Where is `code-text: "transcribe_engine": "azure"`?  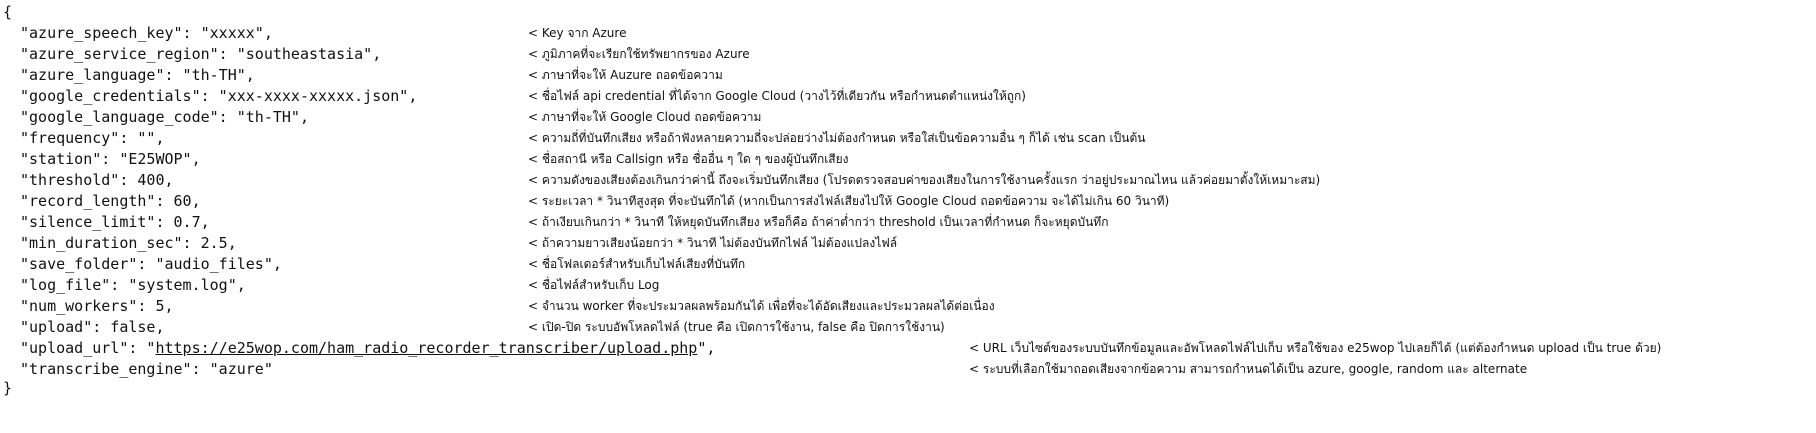
code-text: "transcribe_engine": "azure" is located at coordinates (146, 369).